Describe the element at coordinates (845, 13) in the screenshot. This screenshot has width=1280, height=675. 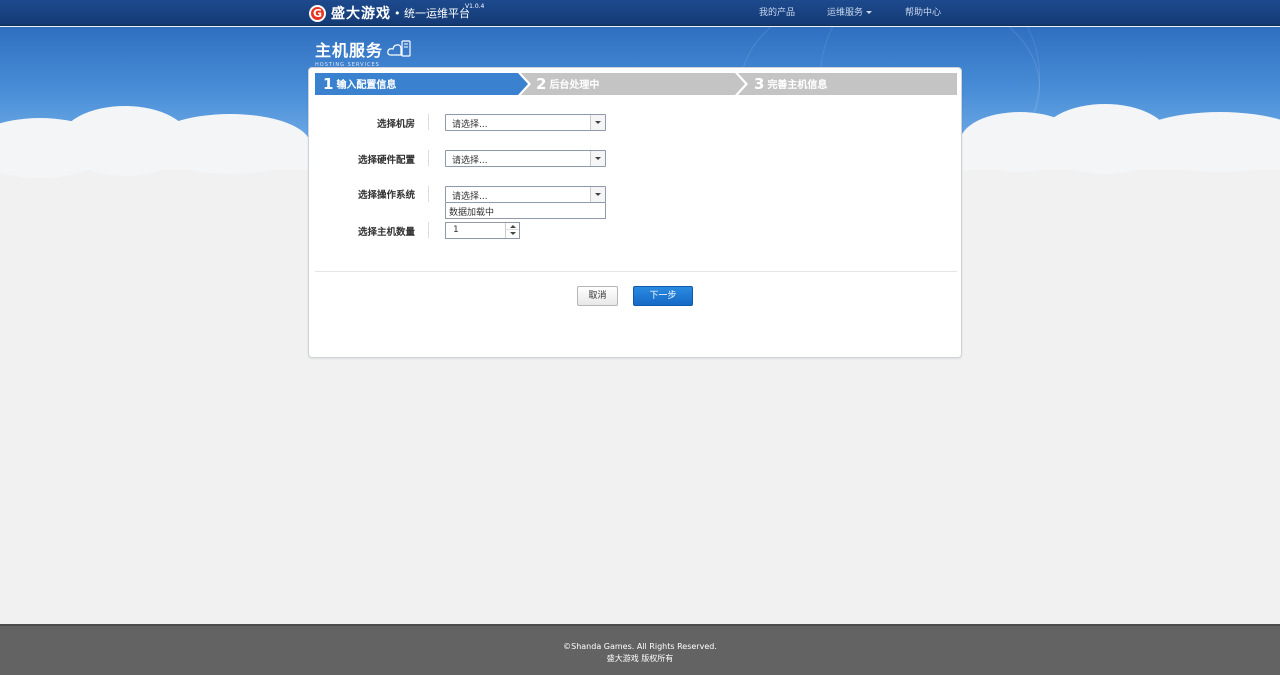
I see `nav-ops-services-label: 运维服务` at that location.